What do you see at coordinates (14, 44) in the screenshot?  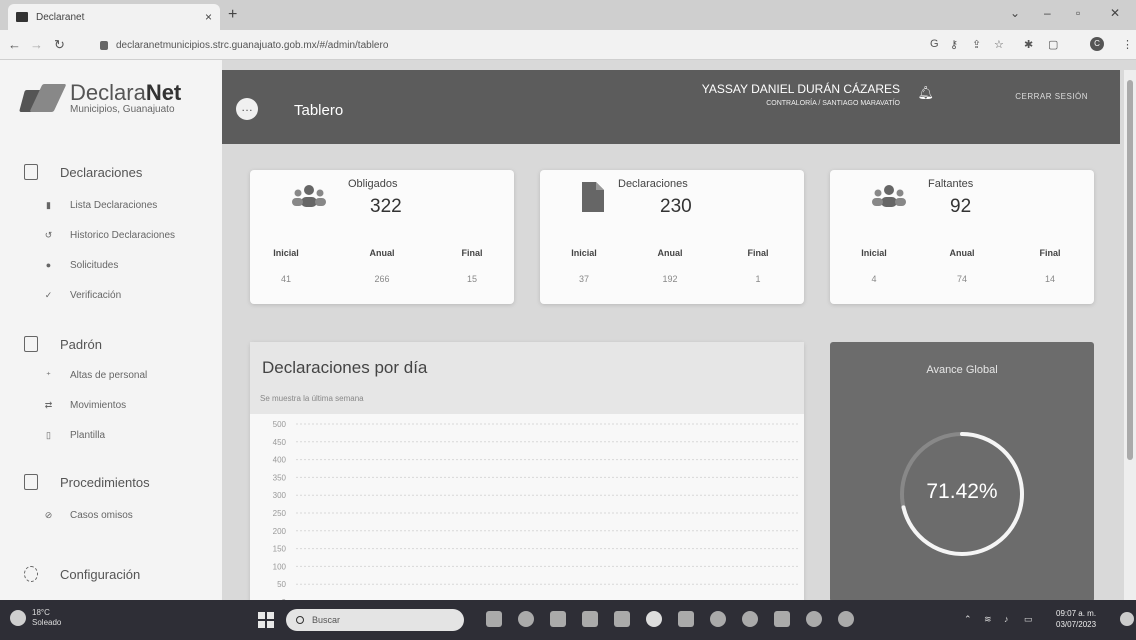 I see `back-icon: ←` at bounding box center [14, 44].